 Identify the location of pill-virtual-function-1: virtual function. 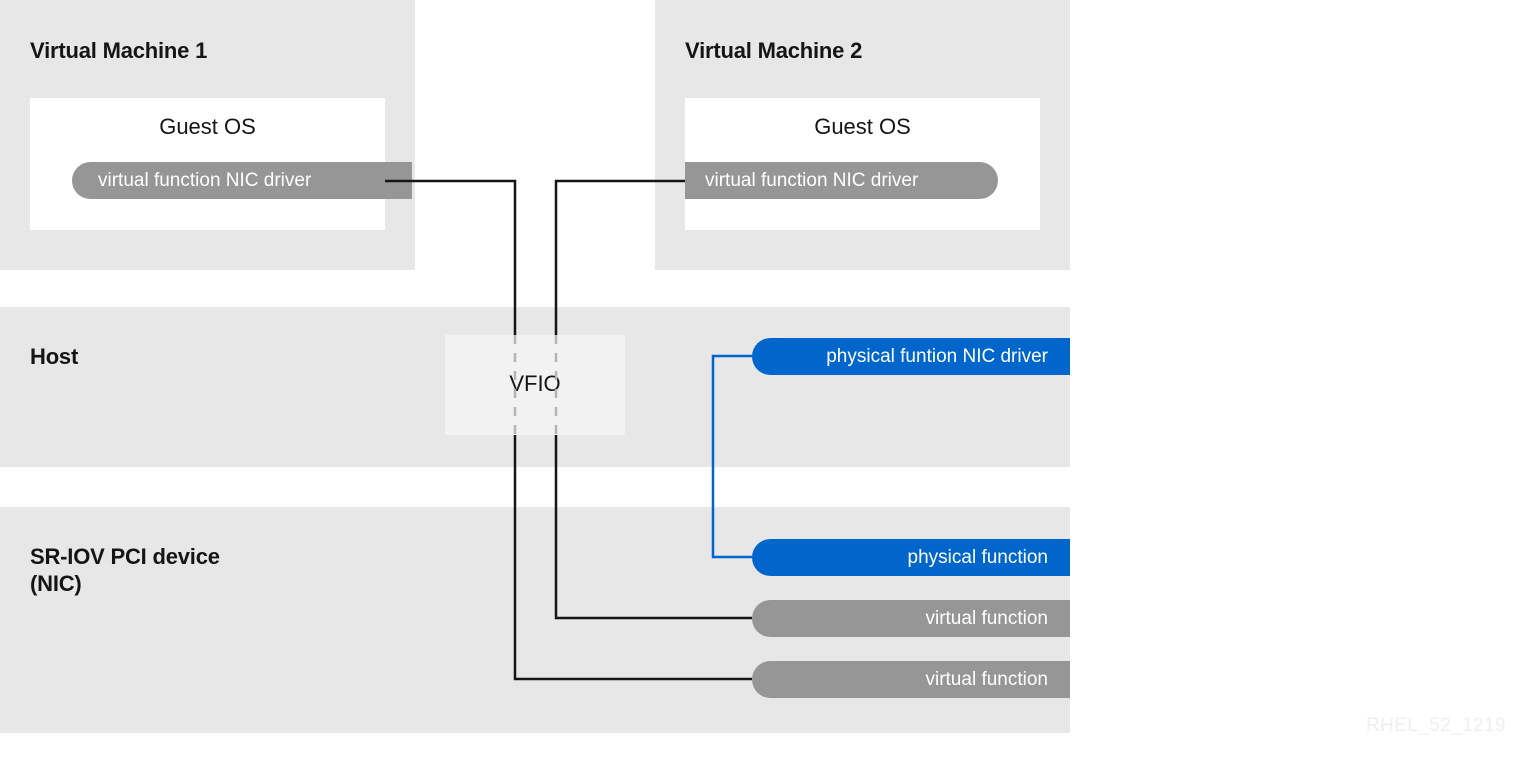
(911, 618).